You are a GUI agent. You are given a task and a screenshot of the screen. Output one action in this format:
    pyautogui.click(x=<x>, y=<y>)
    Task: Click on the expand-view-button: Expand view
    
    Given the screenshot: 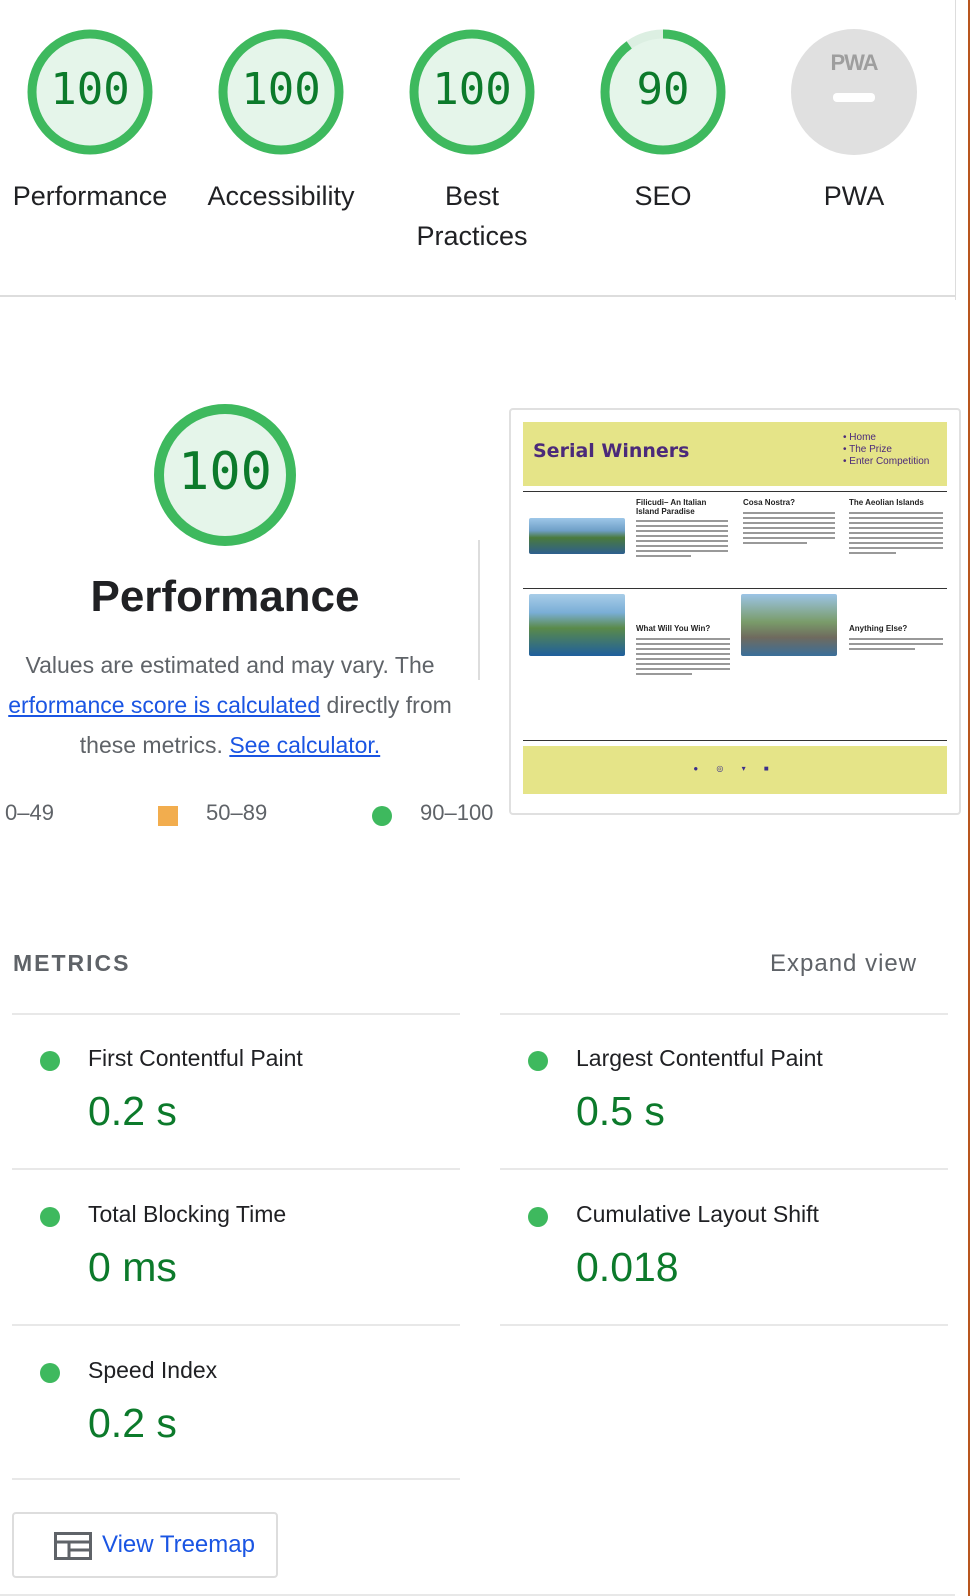 What is the action you would take?
    pyautogui.click(x=843, y=964)
    